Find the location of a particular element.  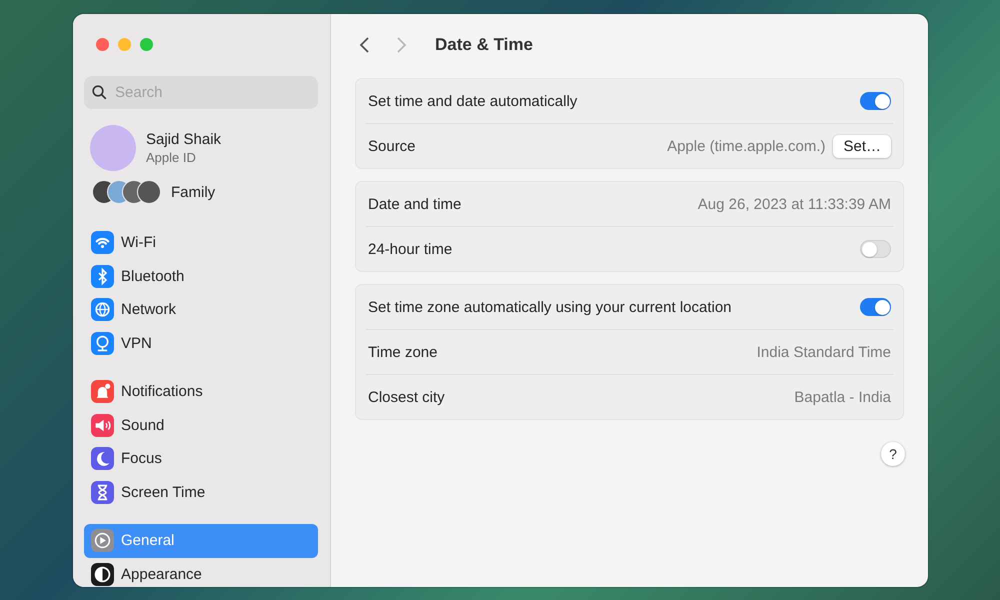

sidebar-item: Wi-Fi is located at coordinates (201, 243).